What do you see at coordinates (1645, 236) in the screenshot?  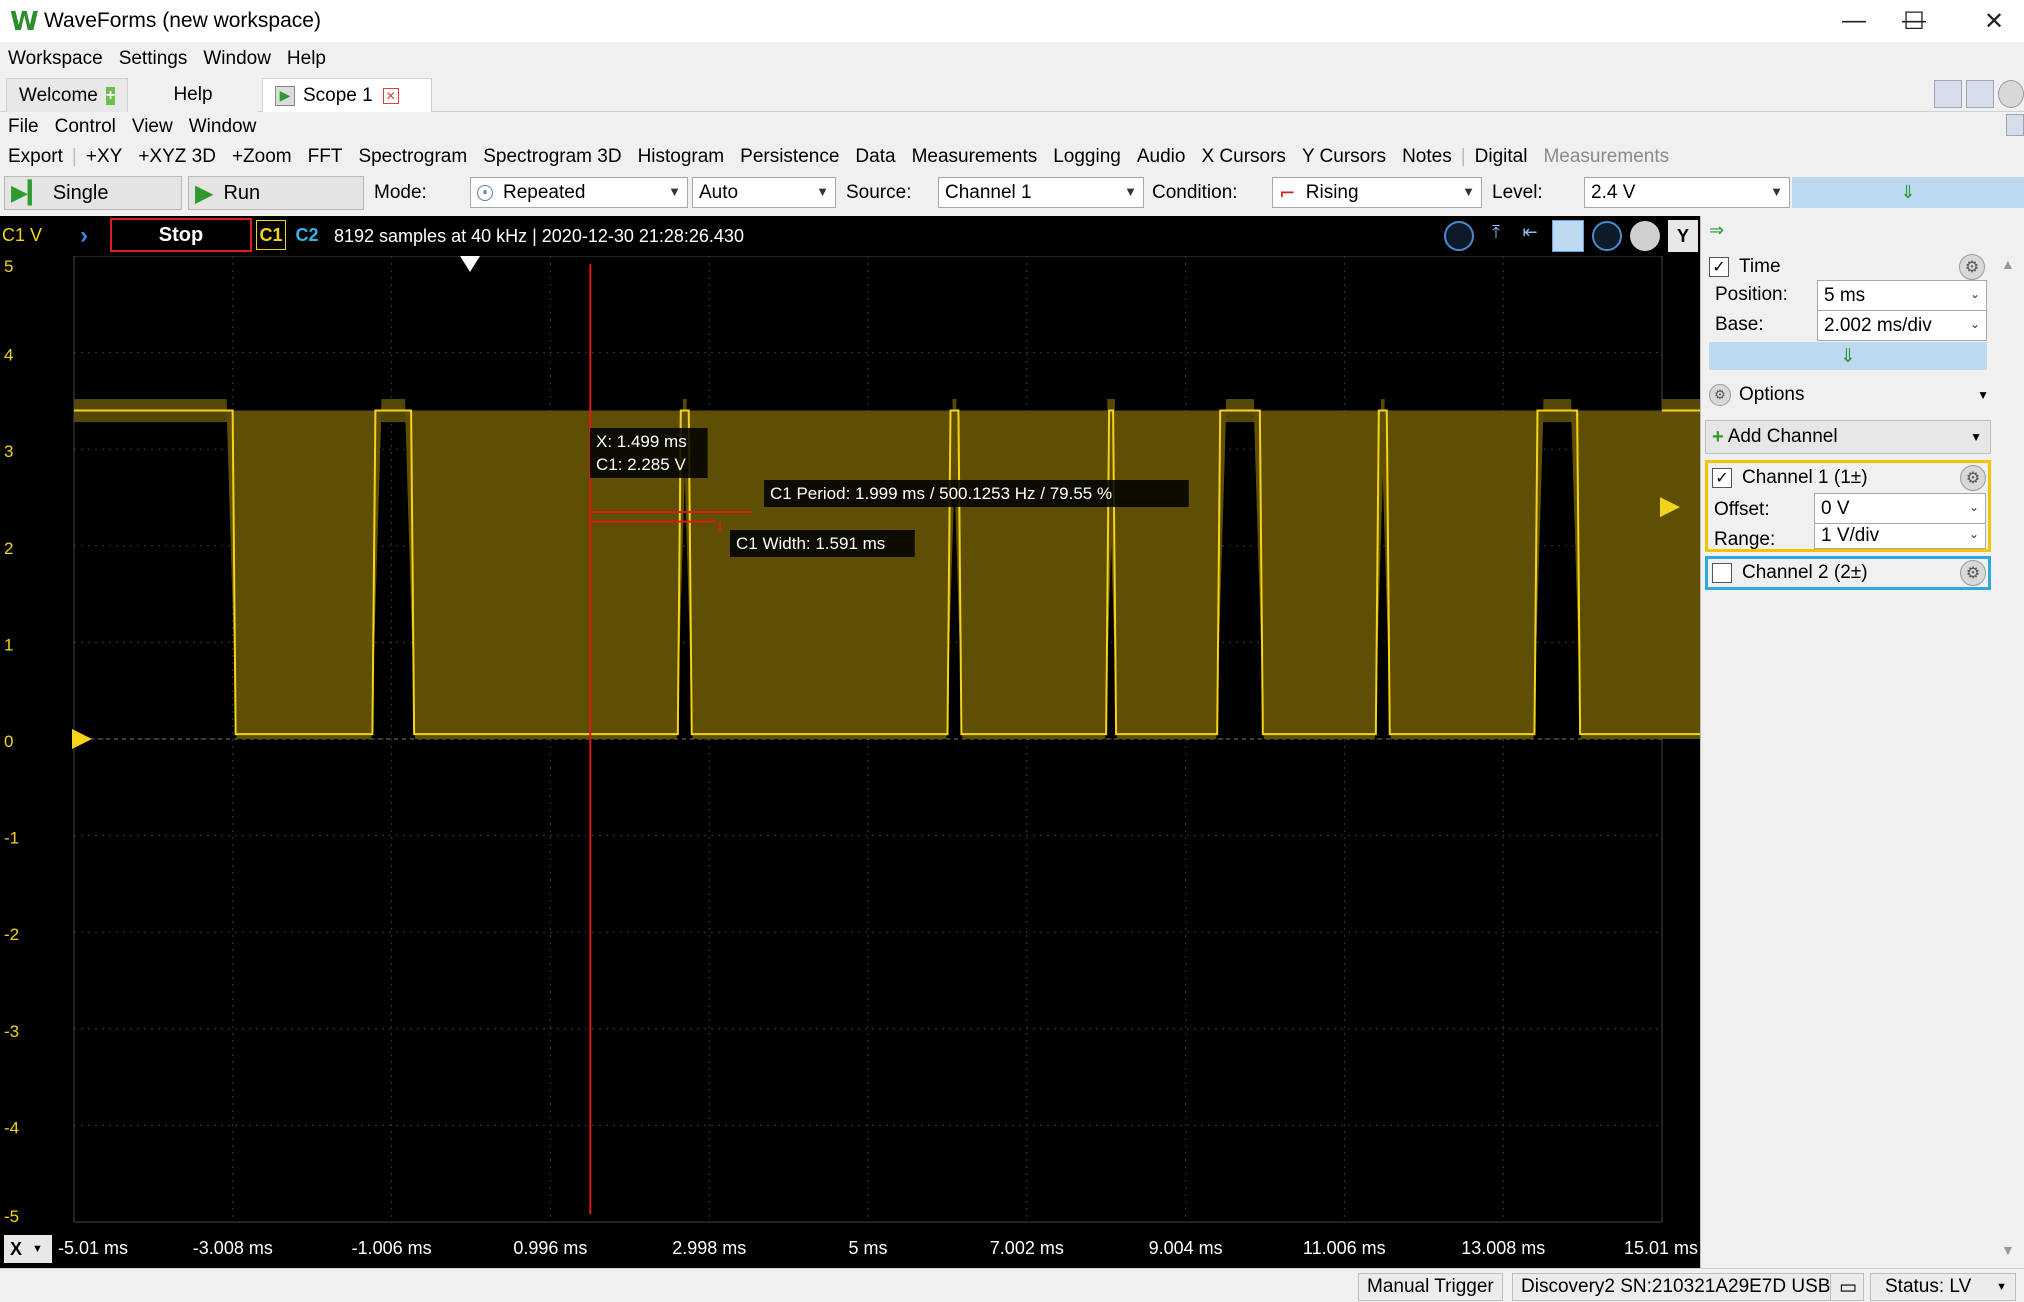 I see `plot-settings-gear-icon` at bounding box center [1645, 236].